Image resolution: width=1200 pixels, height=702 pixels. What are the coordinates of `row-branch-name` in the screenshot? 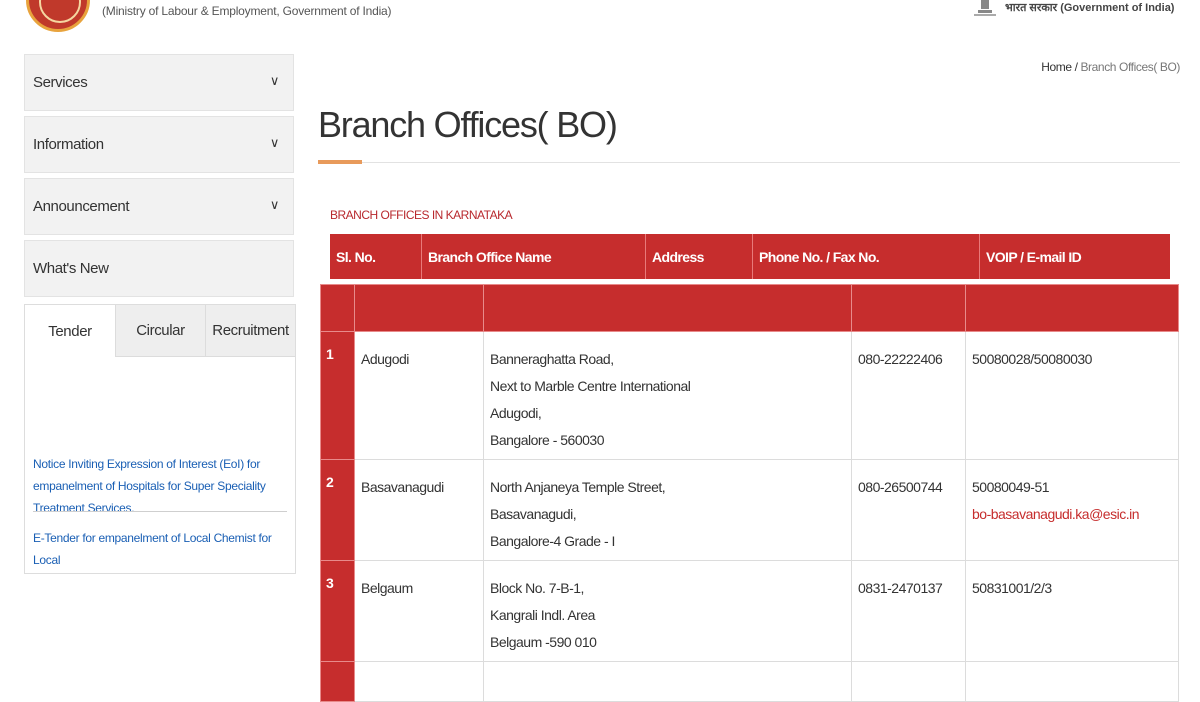 It's located at (419, 681).